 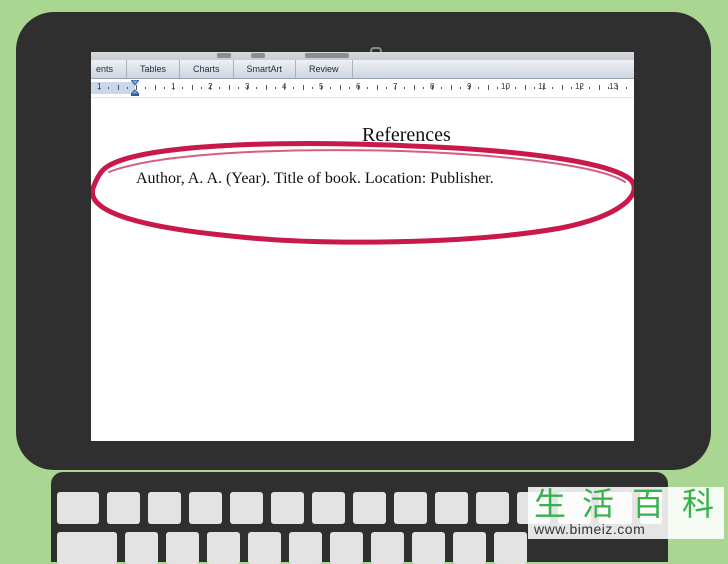 I want to click on indent-marker-icon, so click(x=135, y=88).